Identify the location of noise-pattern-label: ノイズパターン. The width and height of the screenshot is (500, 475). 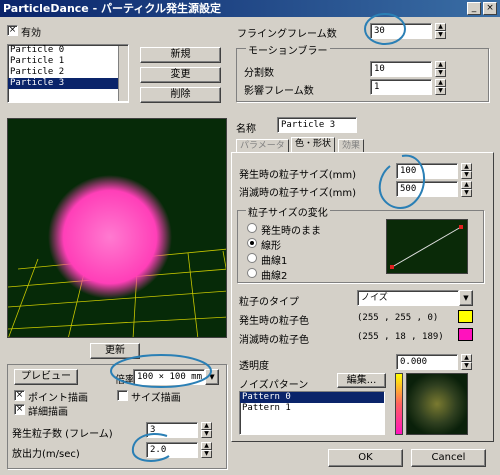
(274, 385).